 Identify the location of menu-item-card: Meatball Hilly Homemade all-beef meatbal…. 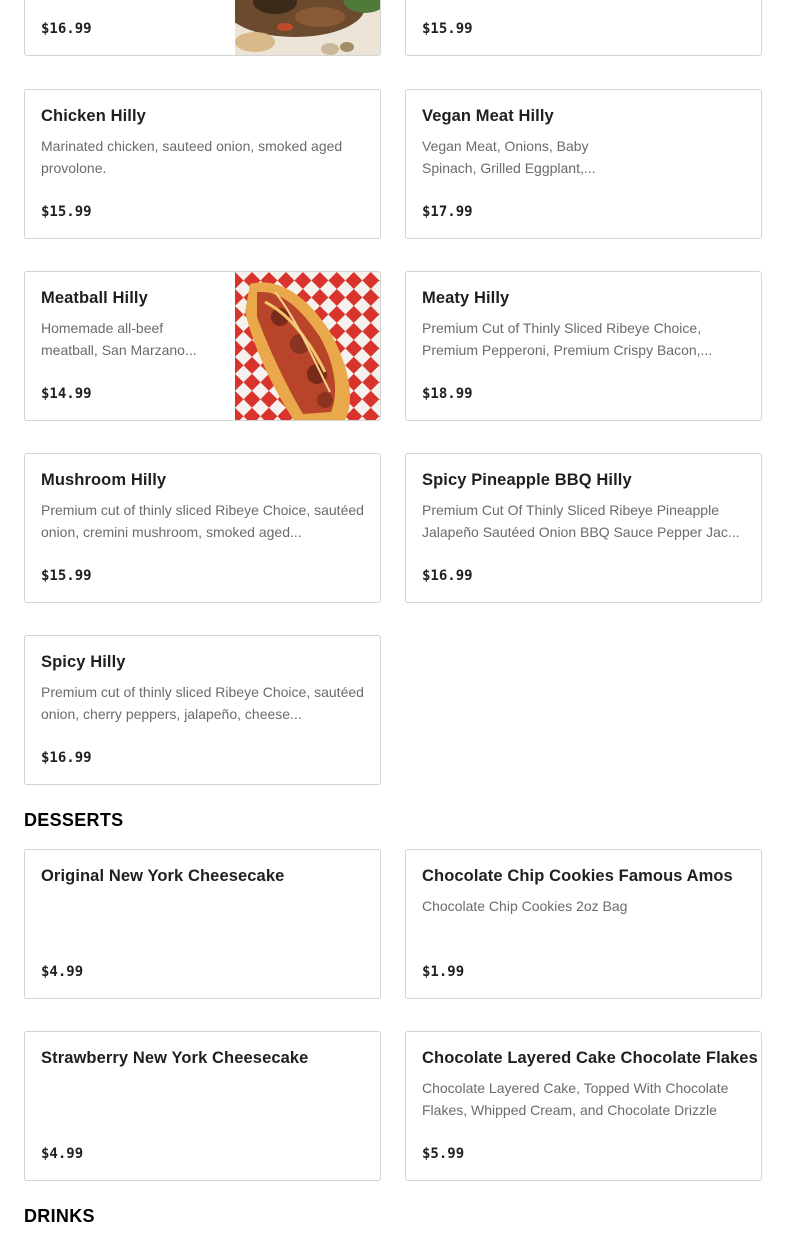
(202, 346).